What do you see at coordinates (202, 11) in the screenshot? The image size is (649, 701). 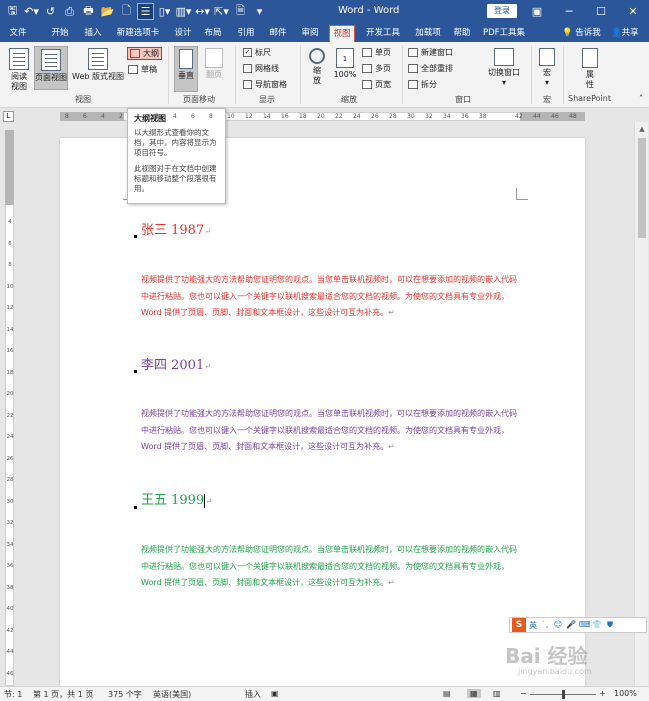 I see `width-icon: ↔▾` at bounding box center [202, 11].